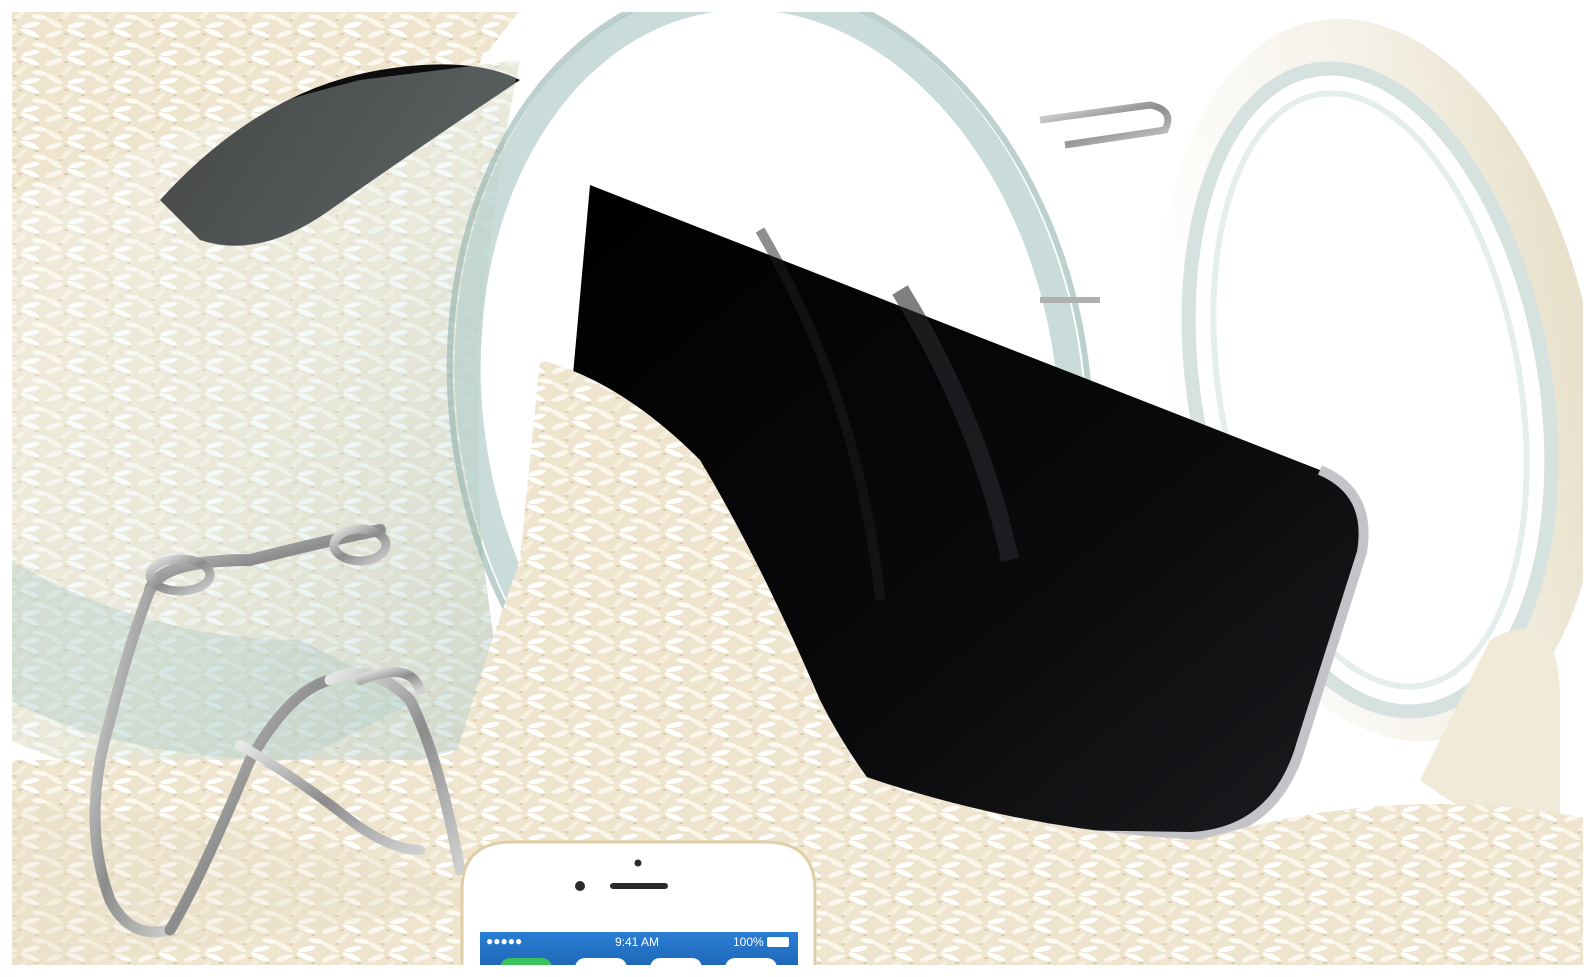 The image size is (1595, 977). I want to click on signal-dots: ●●●●●, so click(504, 941).